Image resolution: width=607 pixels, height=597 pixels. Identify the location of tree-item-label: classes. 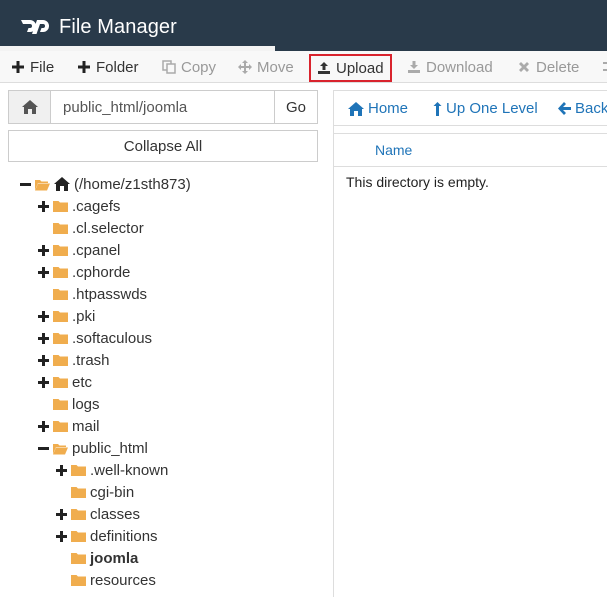
(115, 514).